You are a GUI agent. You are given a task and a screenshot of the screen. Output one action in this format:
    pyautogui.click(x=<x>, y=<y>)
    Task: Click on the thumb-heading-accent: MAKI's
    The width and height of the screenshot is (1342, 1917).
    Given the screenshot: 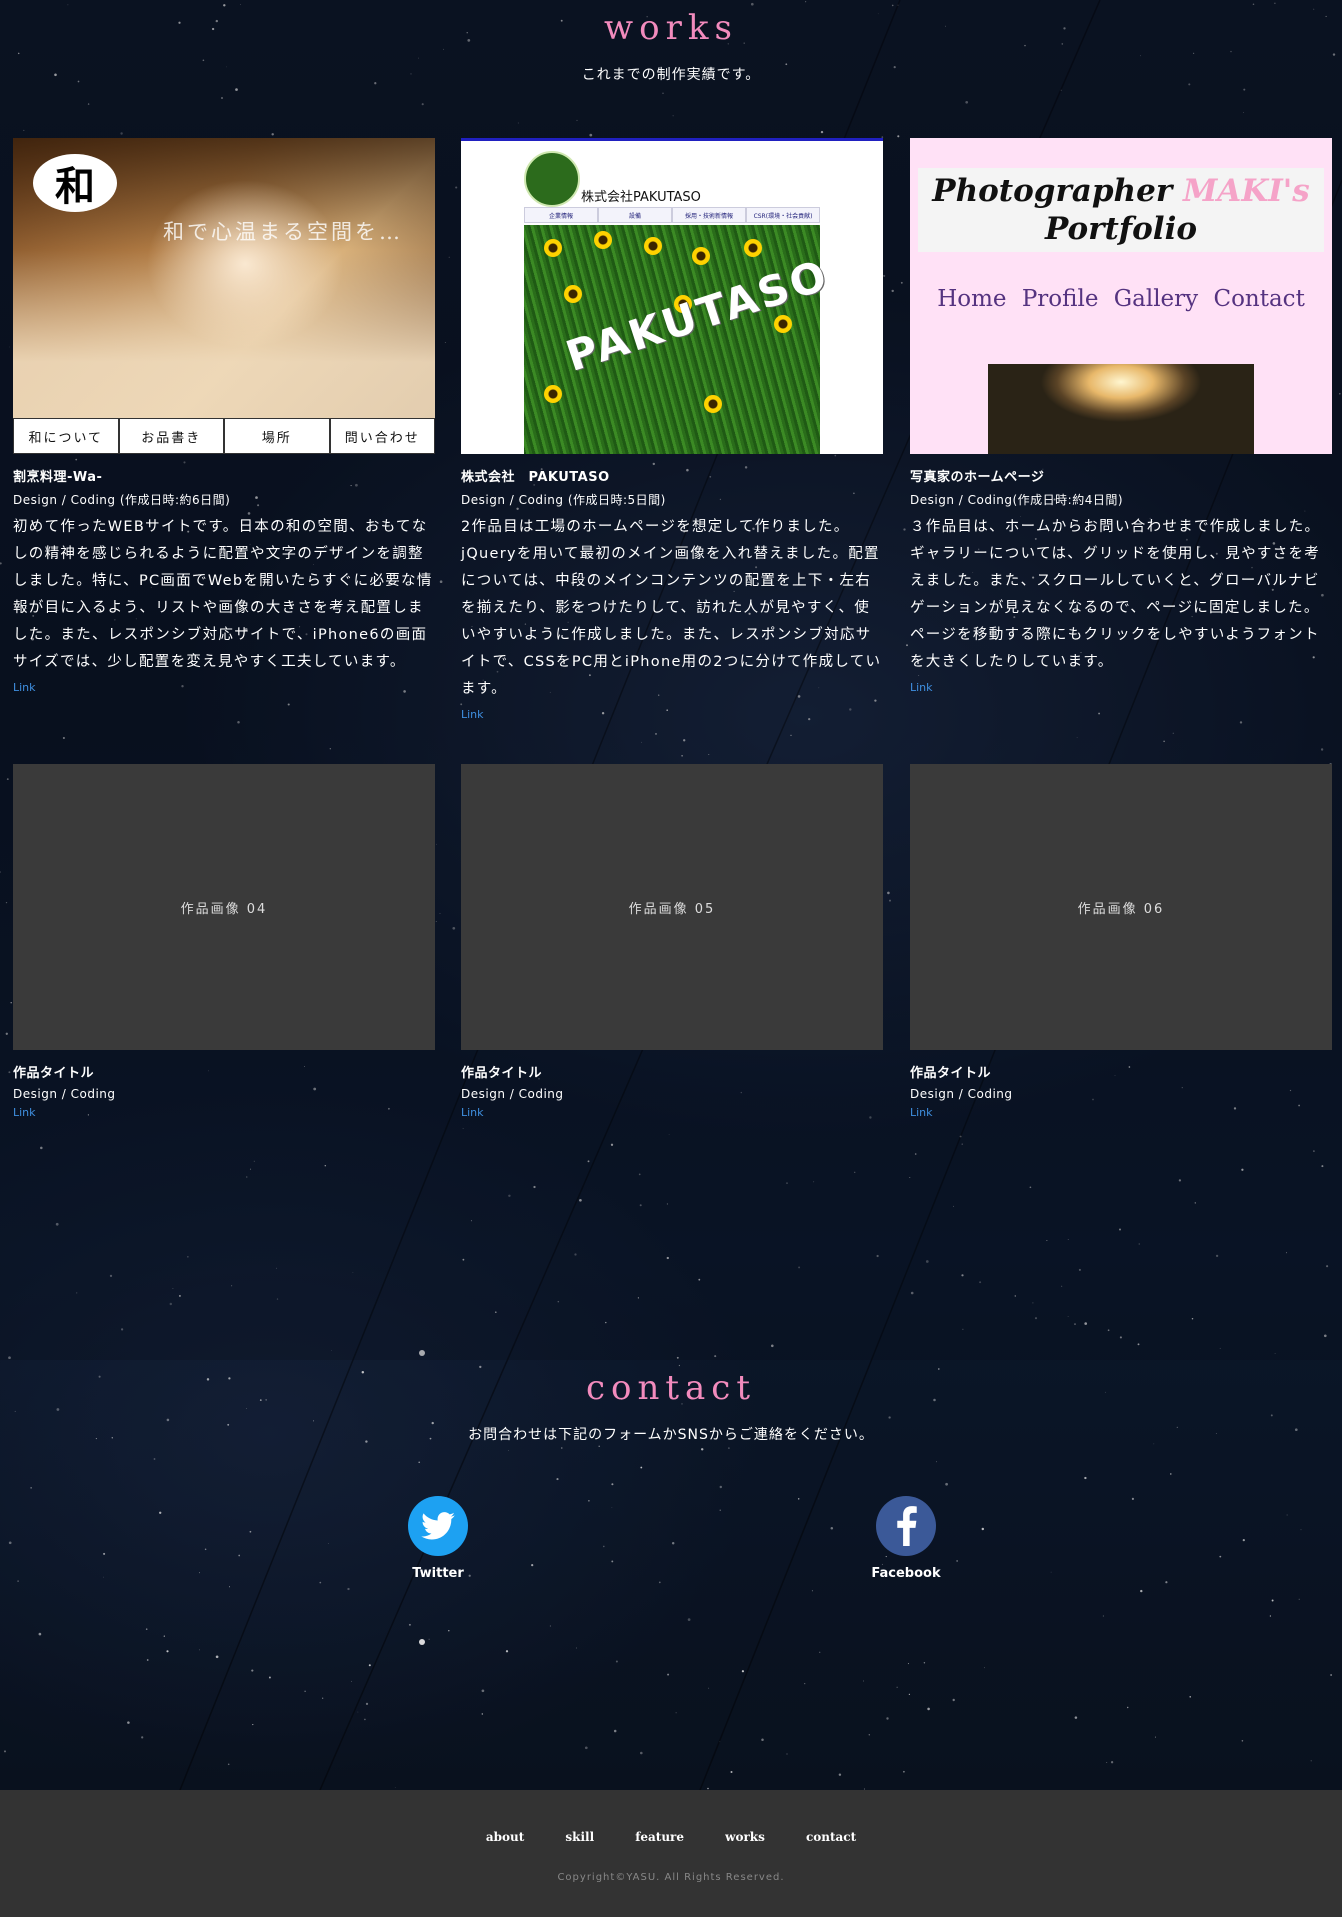 What is the action you would take?
    pyautogui.click(x=1246, y=191)
    